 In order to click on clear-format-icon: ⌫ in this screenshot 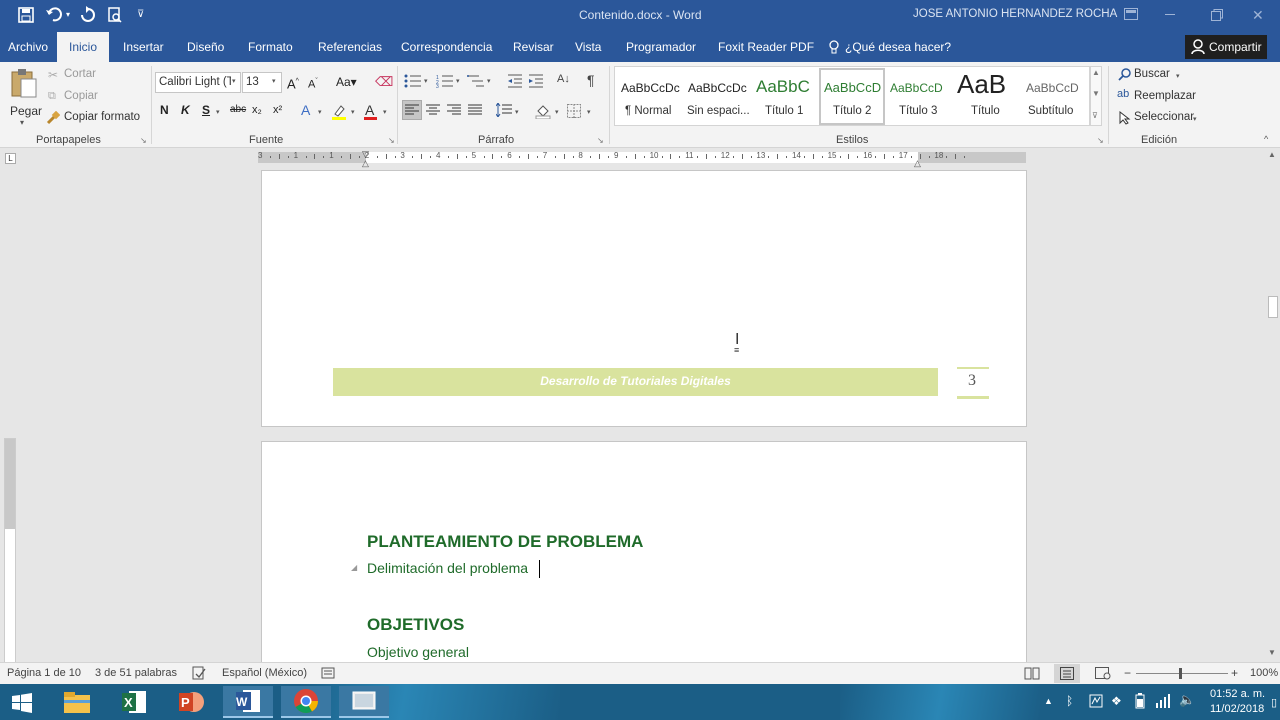, I will do `click(384, 82)`.